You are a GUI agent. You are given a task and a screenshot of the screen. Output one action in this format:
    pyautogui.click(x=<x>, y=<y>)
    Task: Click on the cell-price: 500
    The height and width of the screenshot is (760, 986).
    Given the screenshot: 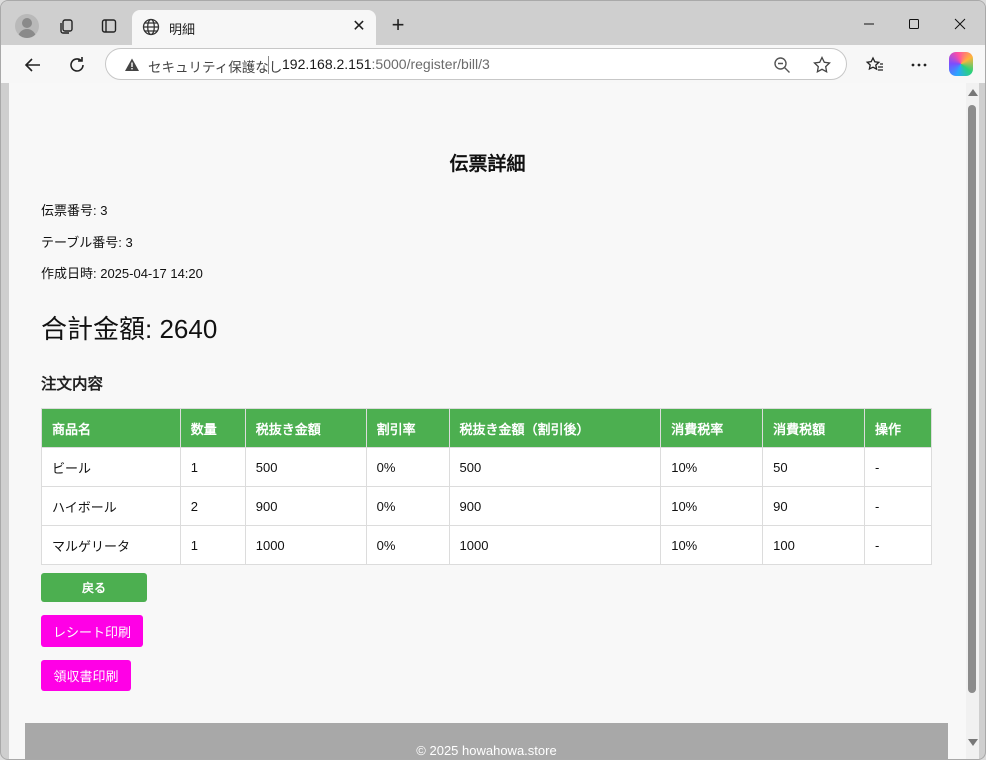 What is the action you would take?
    pyautogui.click(x=305, y=467)
    